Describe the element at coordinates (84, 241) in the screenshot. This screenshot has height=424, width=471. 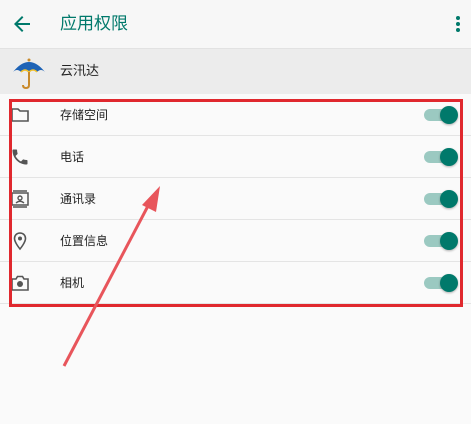
I see `permission-label: 位置信息` at that location.